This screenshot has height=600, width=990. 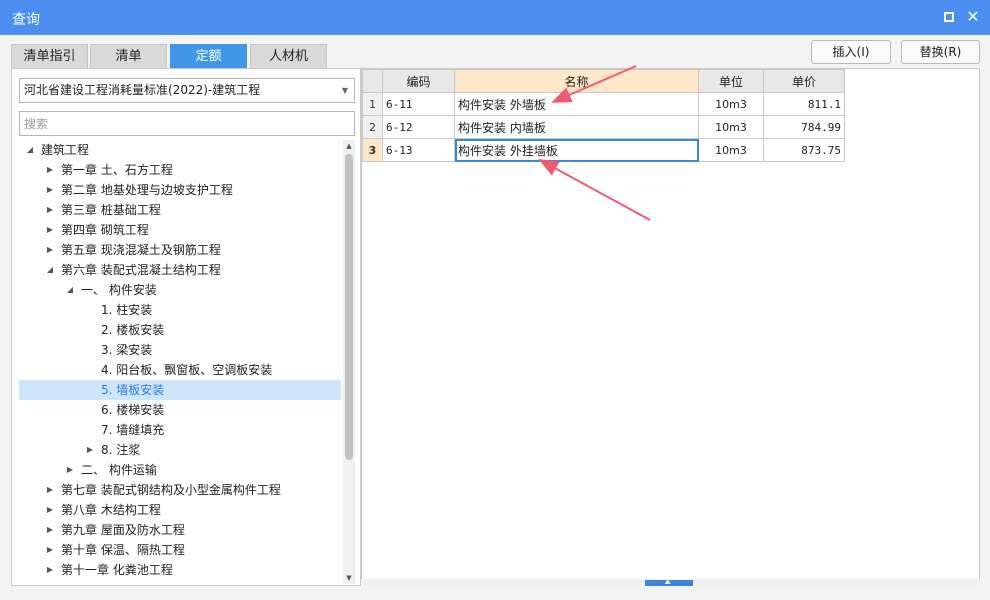 What do you see at coordinates (180, 210) in the screenshot?
I see `tree-item: ▶ 第三章 桩基础工程` at bounding box center [180, 210].